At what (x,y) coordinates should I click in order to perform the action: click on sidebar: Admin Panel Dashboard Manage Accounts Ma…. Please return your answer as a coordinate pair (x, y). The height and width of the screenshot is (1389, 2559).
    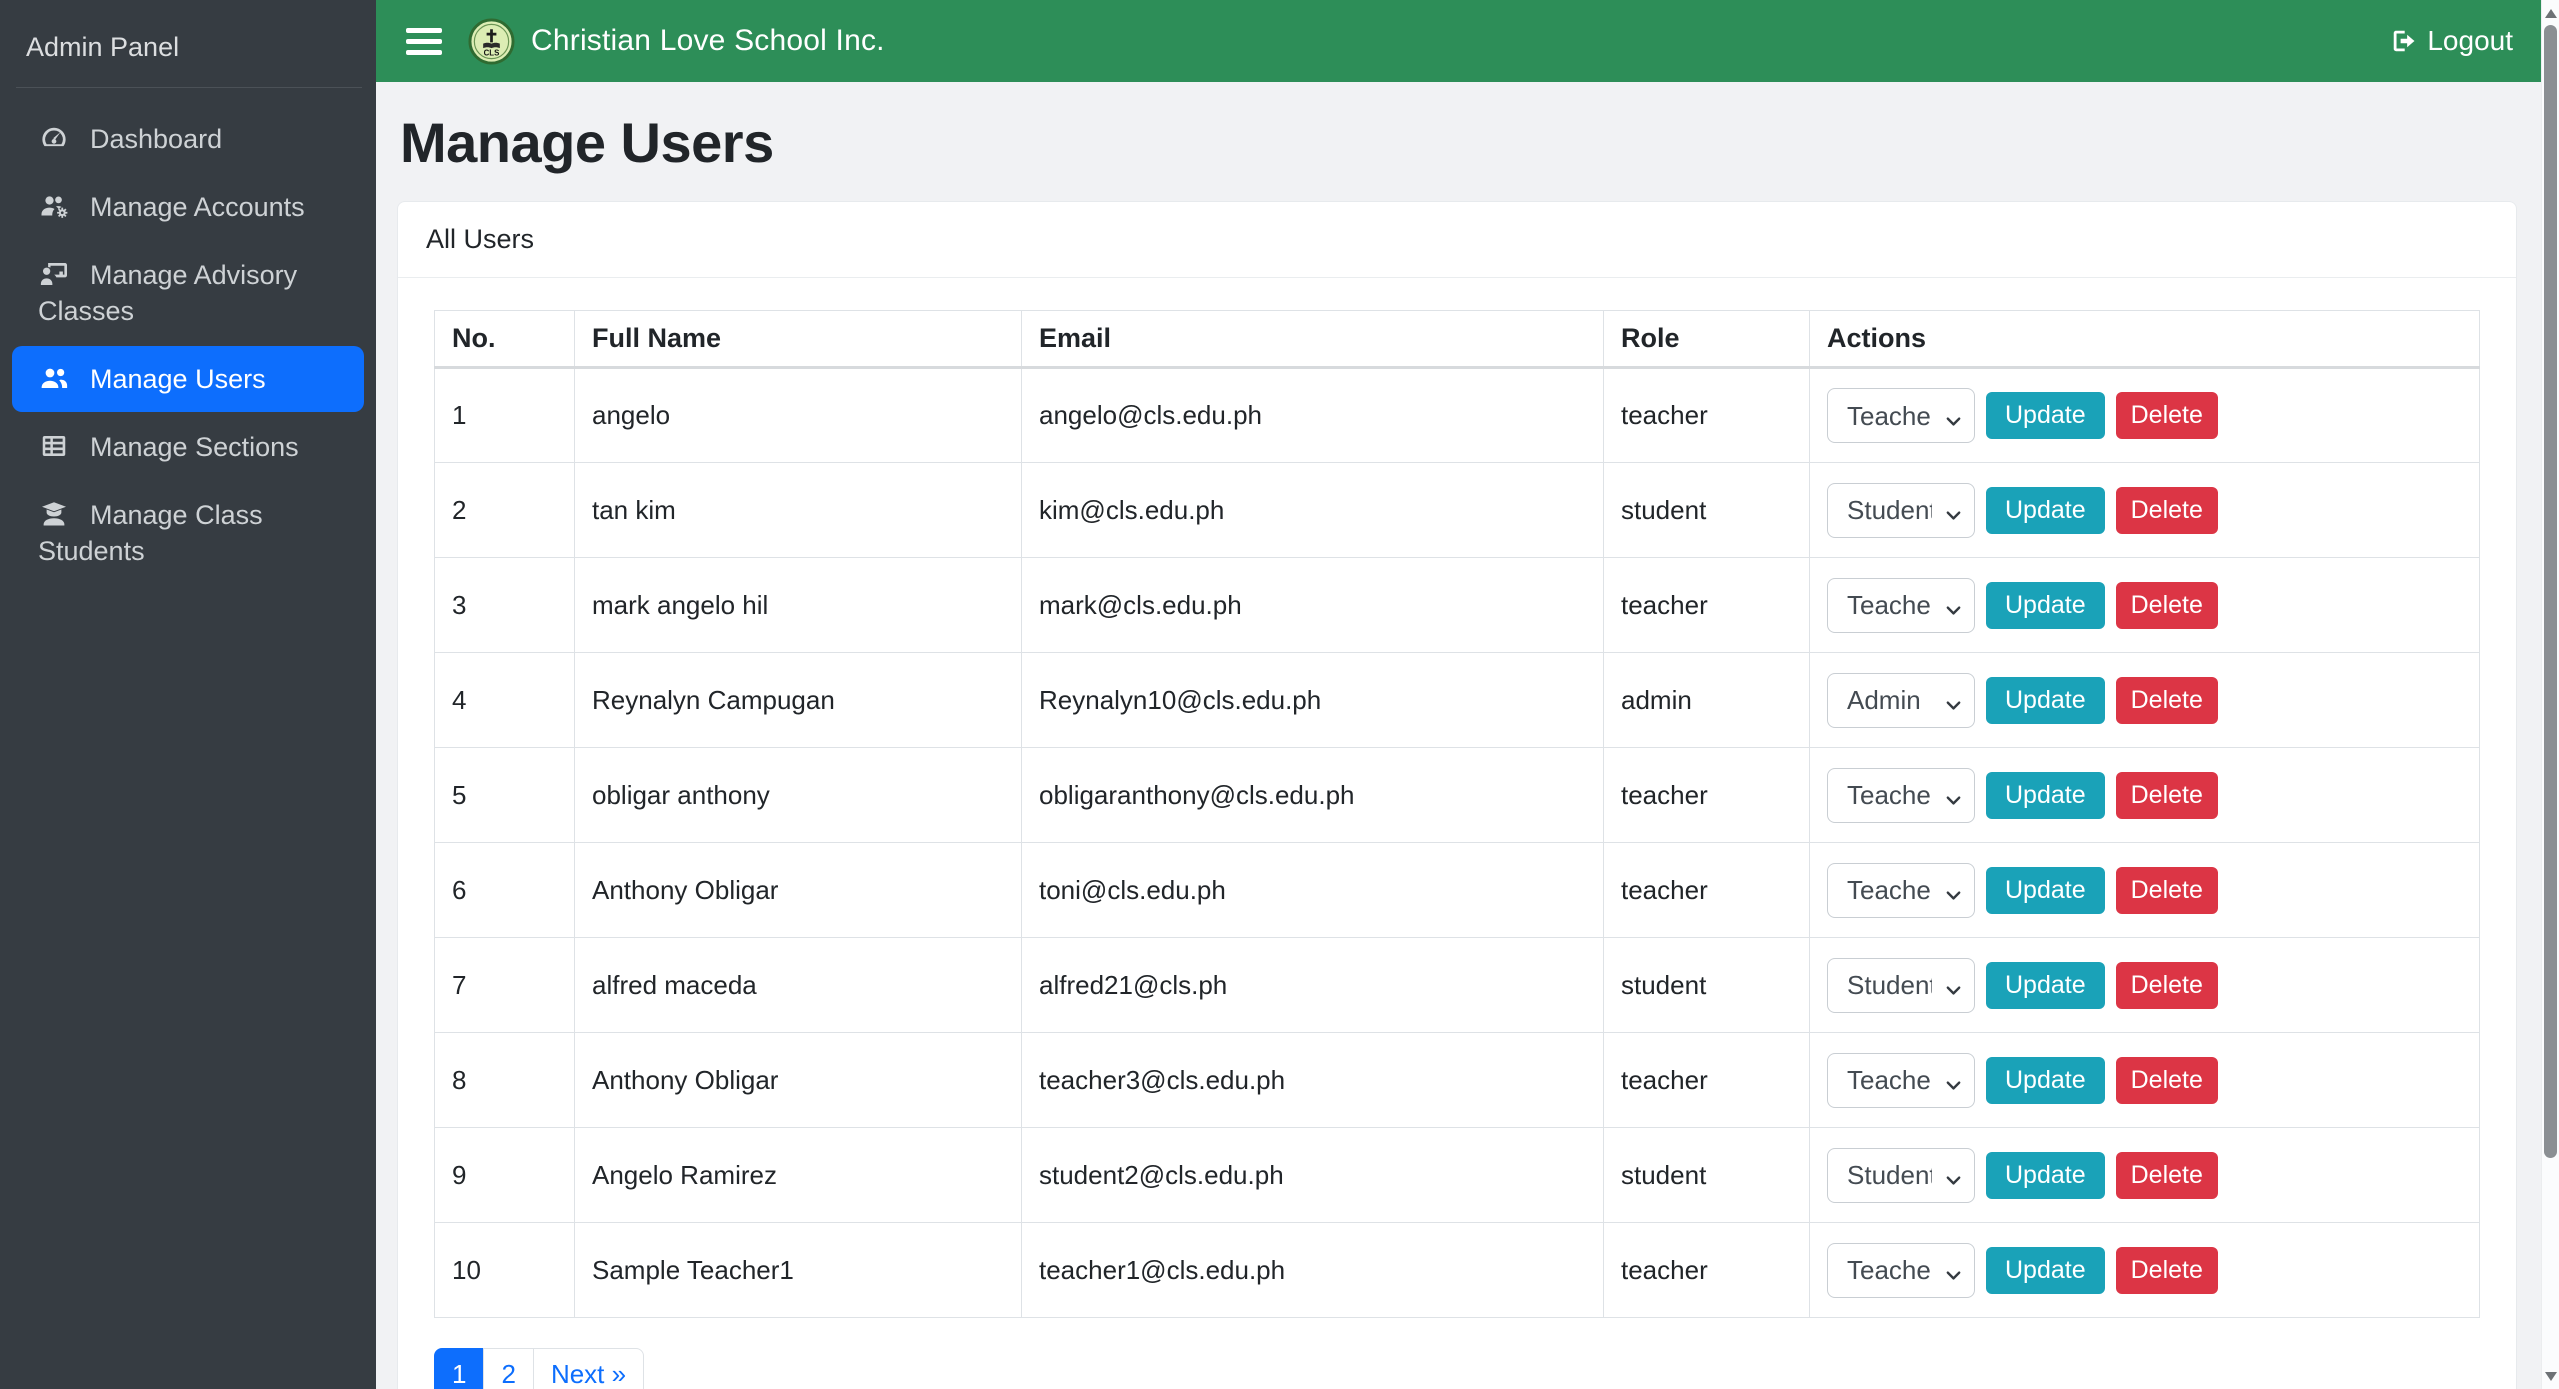
    Looking at the image, I should click on (188, 694).